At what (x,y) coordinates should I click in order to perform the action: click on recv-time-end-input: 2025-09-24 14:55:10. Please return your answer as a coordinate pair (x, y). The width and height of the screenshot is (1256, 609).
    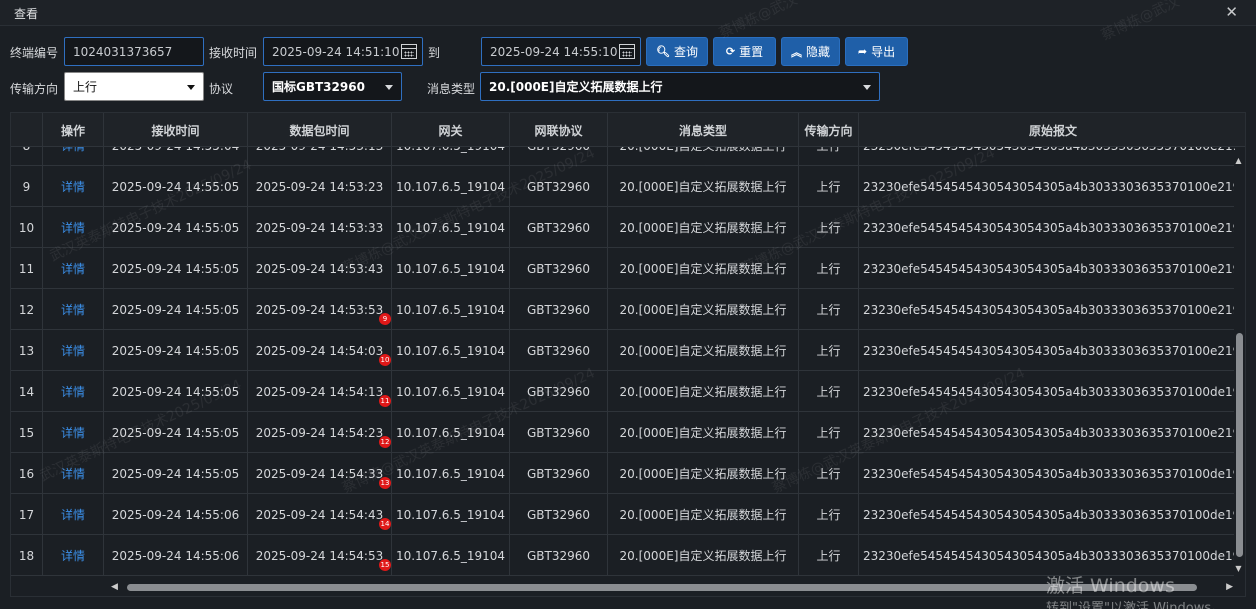
    Looking at the image, I should click on (561, 51).